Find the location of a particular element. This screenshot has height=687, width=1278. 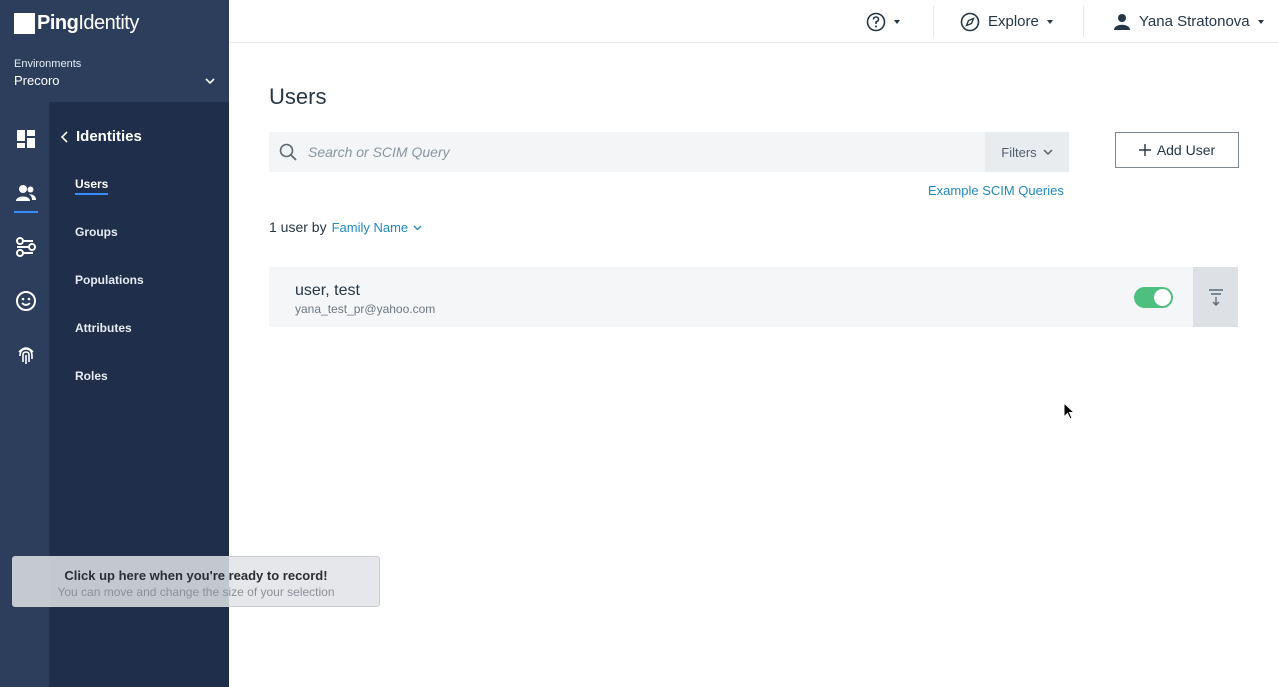

user-avatar-icon is located at coordinates (1122, 21).